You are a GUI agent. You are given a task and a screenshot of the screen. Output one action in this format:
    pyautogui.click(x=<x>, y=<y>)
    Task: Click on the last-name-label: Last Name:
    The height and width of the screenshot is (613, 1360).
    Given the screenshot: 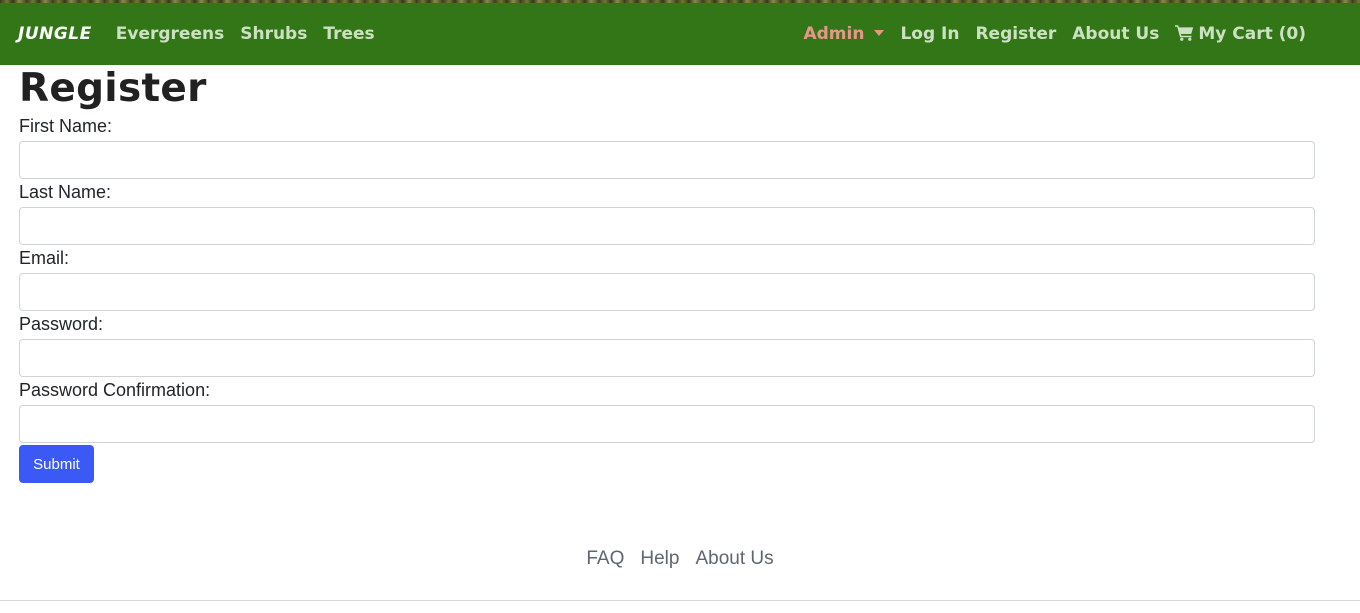 What is the action you would take?
    pyautogui.click(x=65, y=192)
    